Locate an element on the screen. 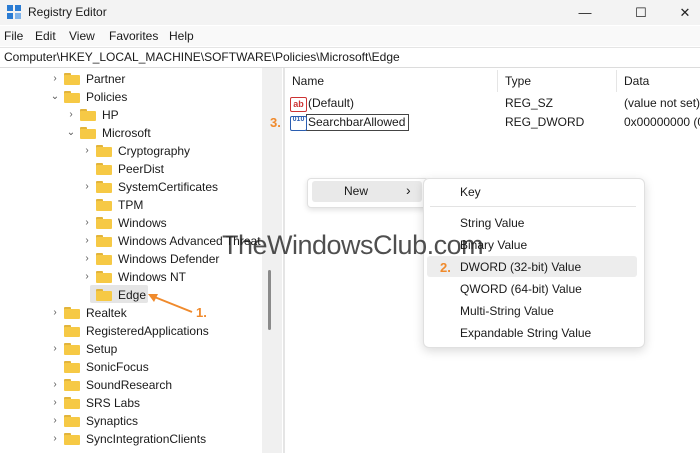 The width and height of the screenshot is (700, 453). watermark-text: TheWindowsClub.com is located at coordinates (353, 245).